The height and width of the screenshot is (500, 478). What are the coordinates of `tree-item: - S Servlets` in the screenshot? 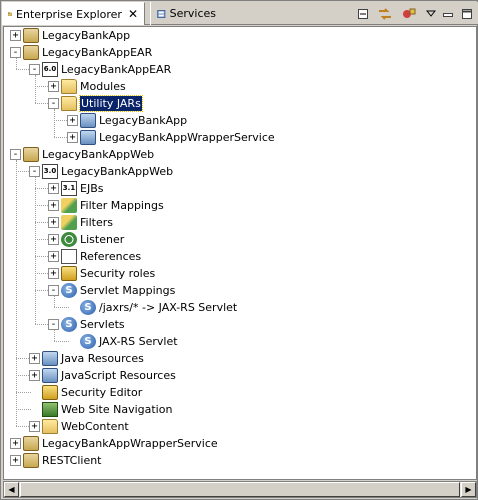 It's located at (240, 324).